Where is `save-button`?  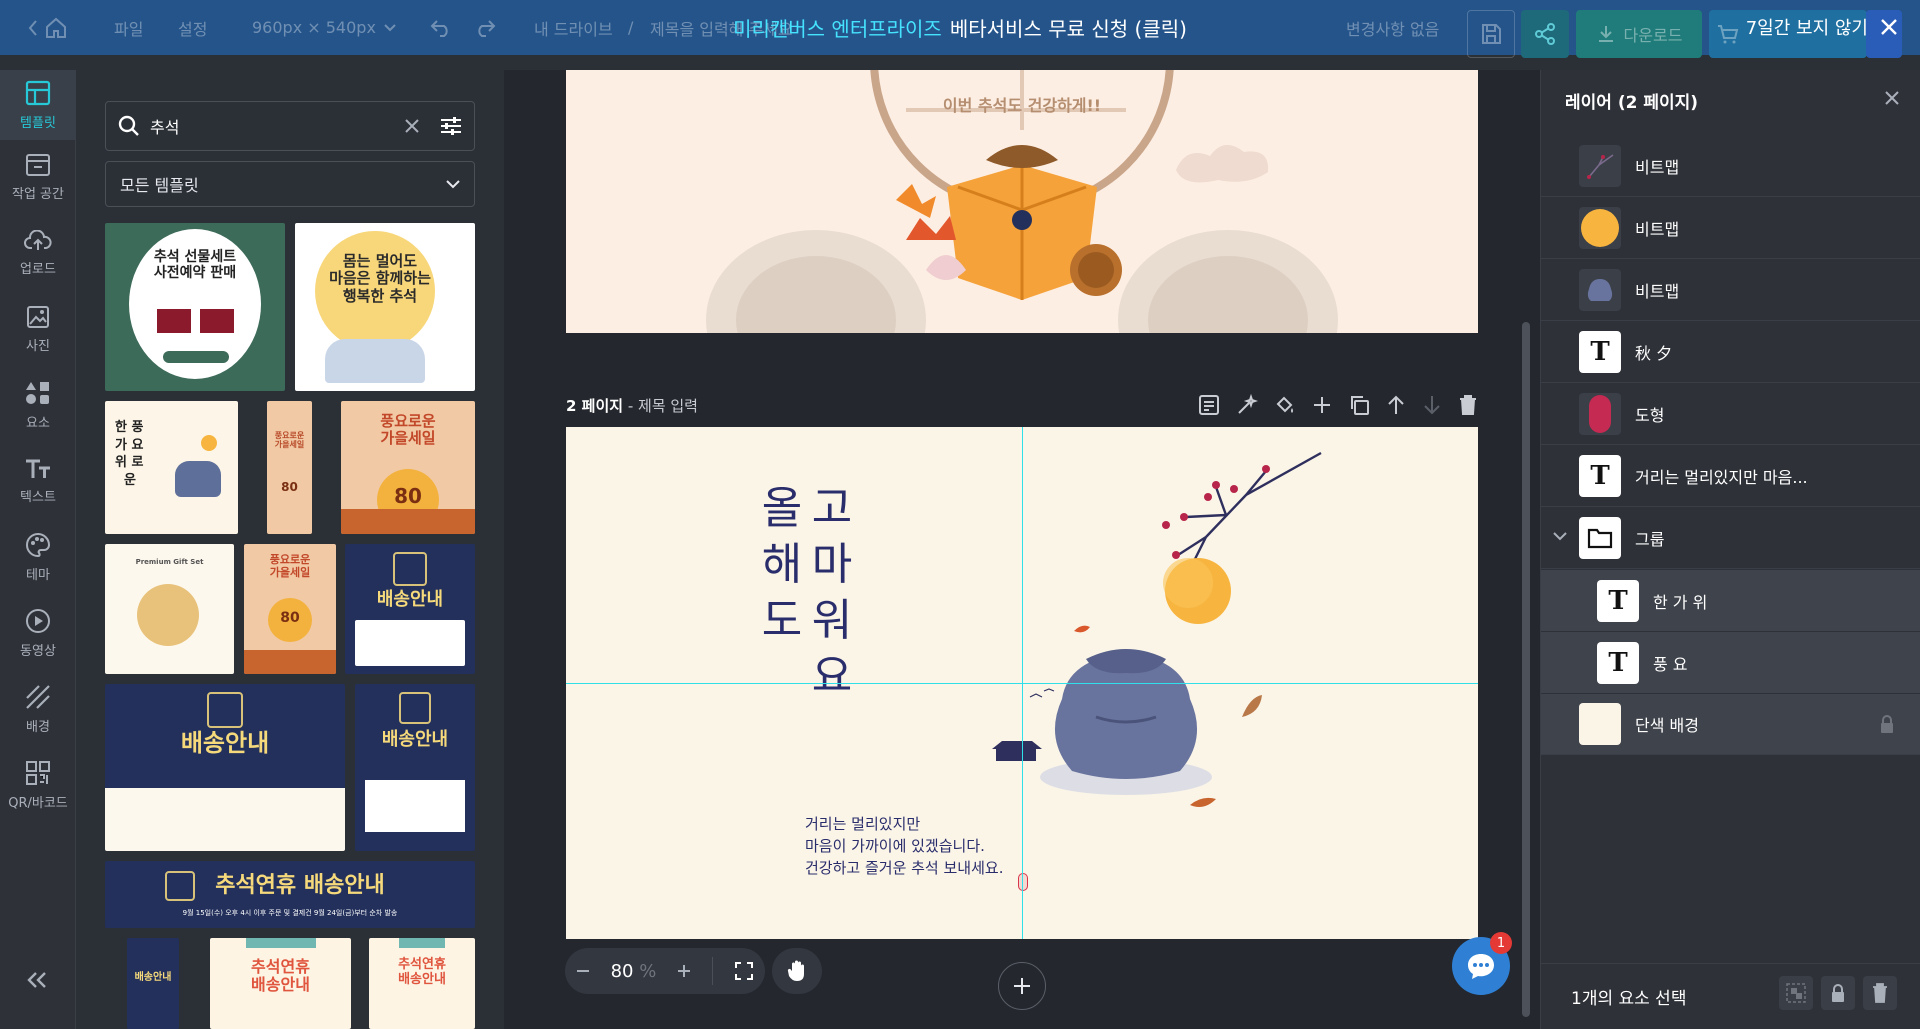 save-button is located at coordinates (1491, 34).